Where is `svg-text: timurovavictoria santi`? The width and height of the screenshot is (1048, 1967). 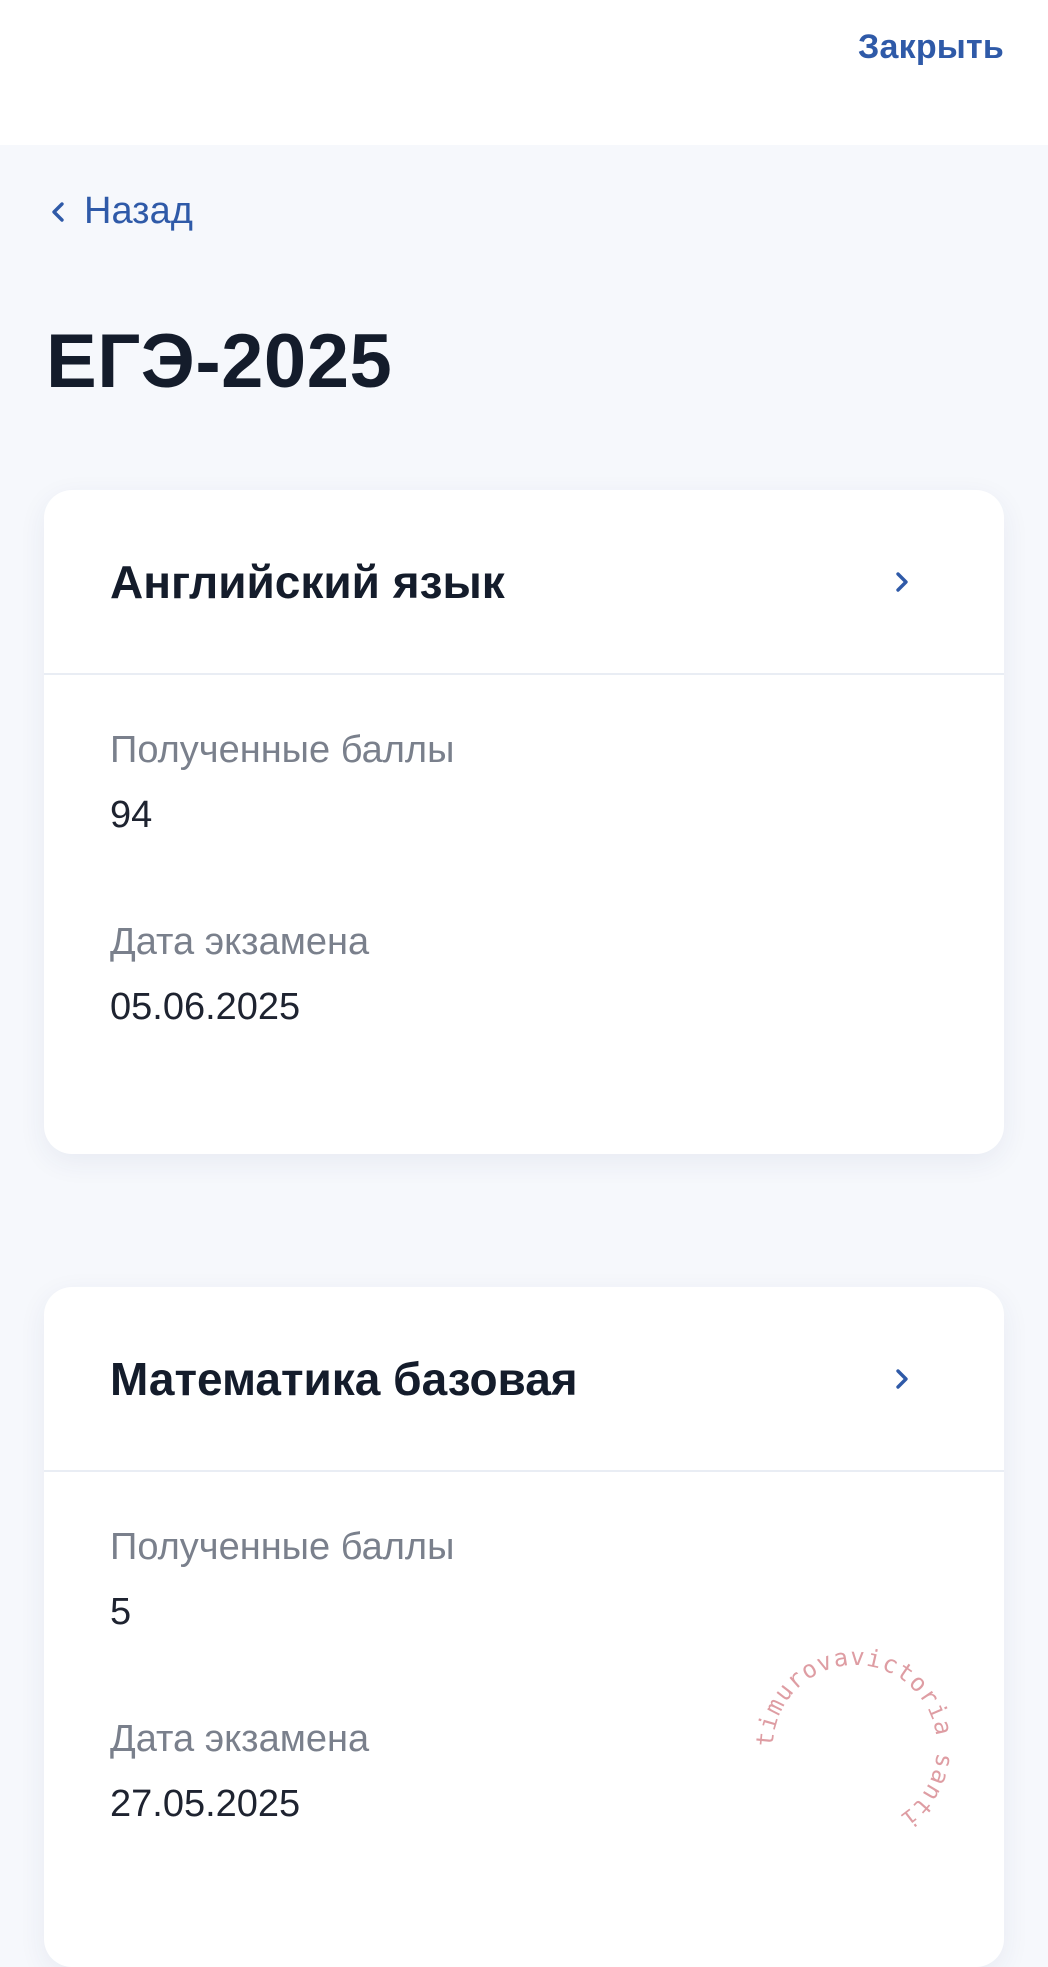 svg-text: timurovavictoria santi is located at coordinates (855, 1738).